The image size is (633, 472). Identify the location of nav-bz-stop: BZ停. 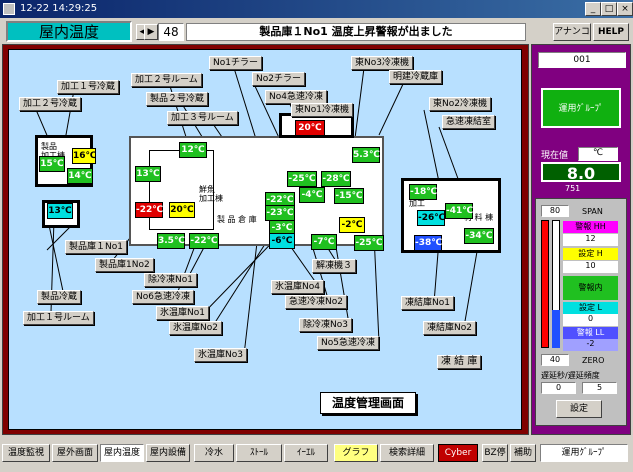
(495, 453).